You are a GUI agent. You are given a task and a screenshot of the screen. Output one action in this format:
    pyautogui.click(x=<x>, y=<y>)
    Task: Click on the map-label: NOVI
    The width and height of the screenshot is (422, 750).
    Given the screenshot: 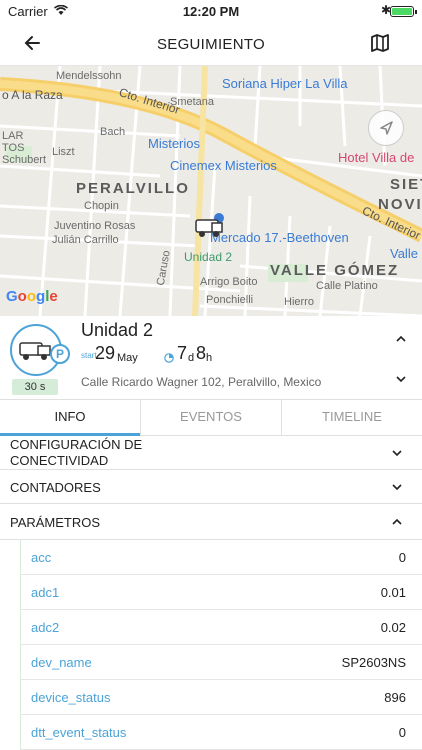 What is the action you would take?
    pyautogui.click(x=400, y=204)
    